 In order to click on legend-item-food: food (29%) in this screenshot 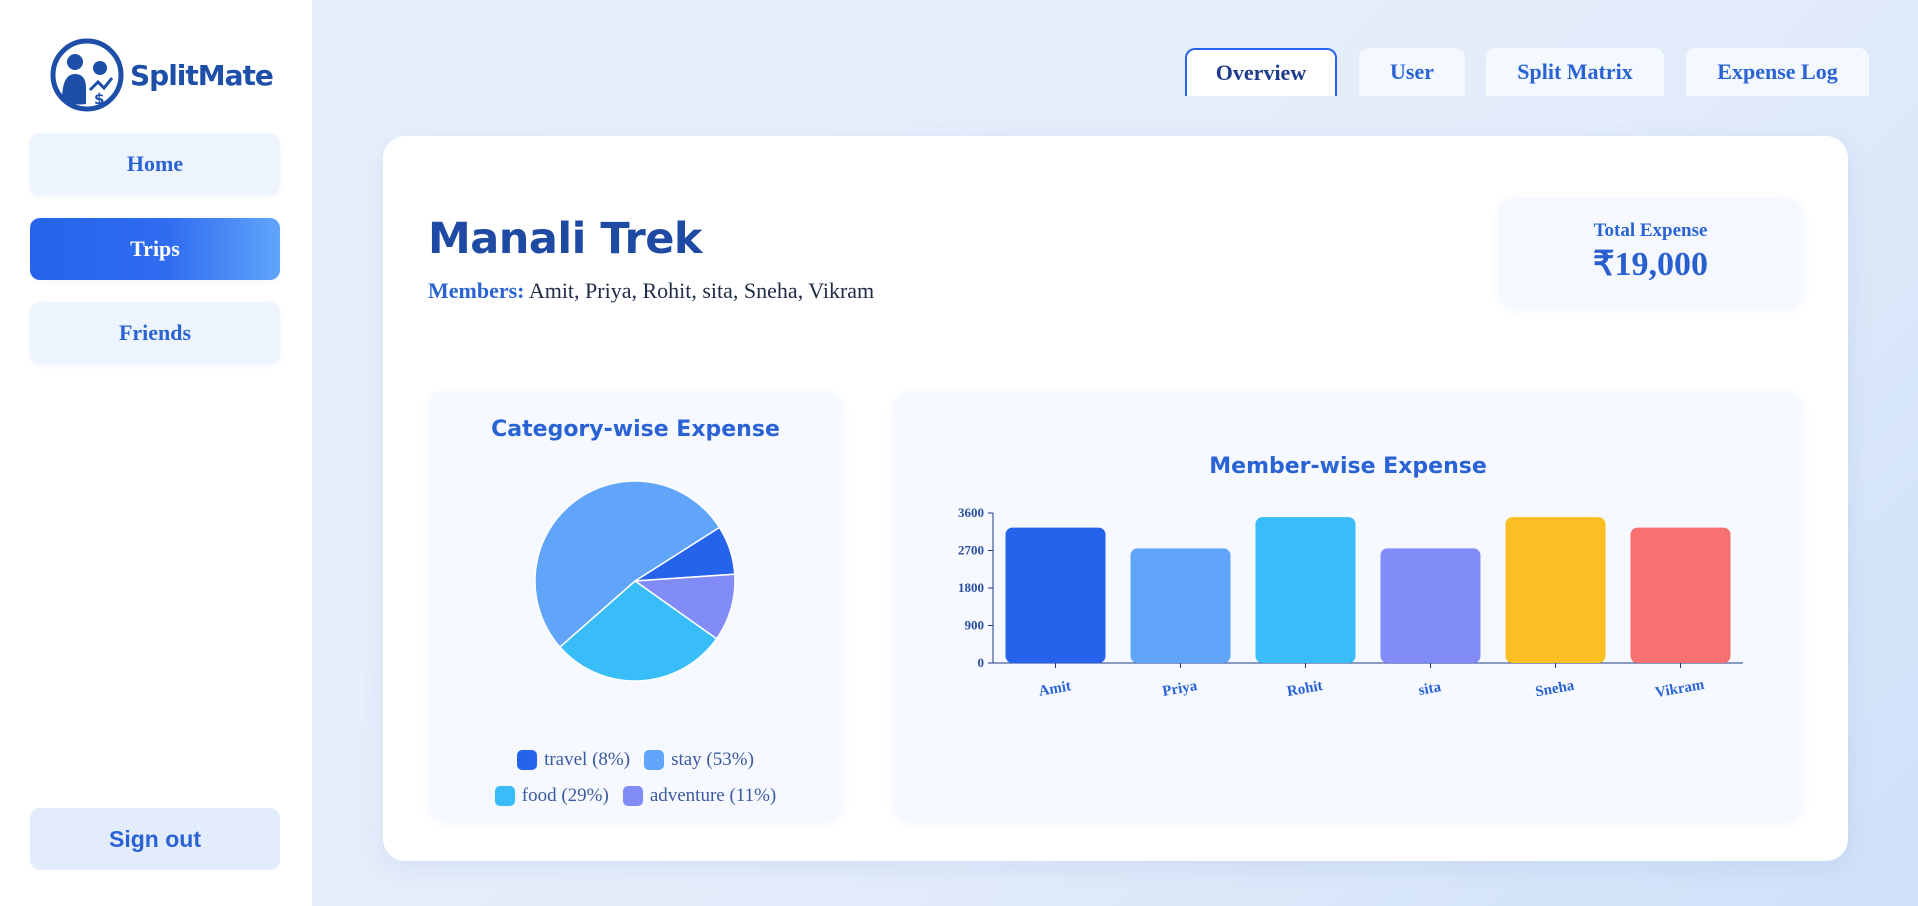, I will do `click(551, 796)`.